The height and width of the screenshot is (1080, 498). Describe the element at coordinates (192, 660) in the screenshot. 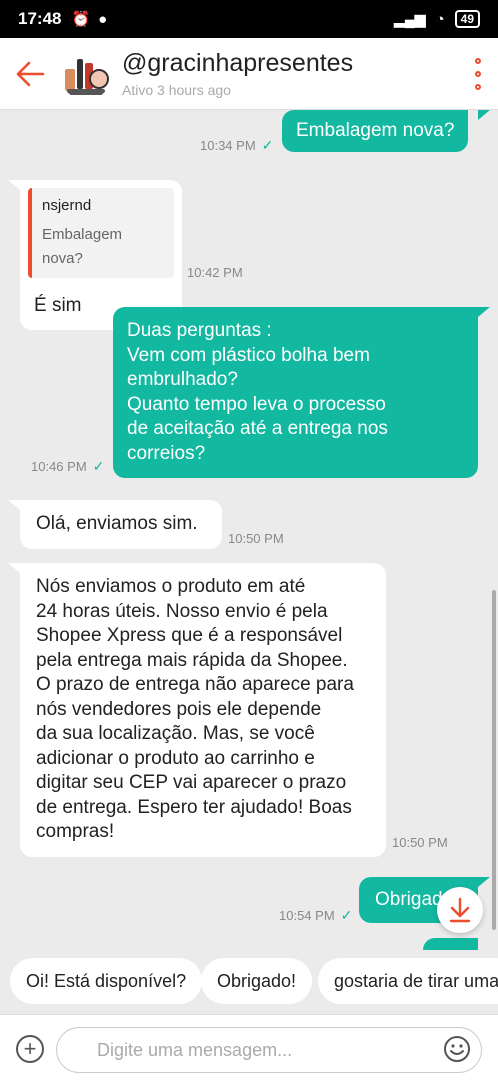

I see `message-line: pela entrega mais rápida da Shopee.` at that location.